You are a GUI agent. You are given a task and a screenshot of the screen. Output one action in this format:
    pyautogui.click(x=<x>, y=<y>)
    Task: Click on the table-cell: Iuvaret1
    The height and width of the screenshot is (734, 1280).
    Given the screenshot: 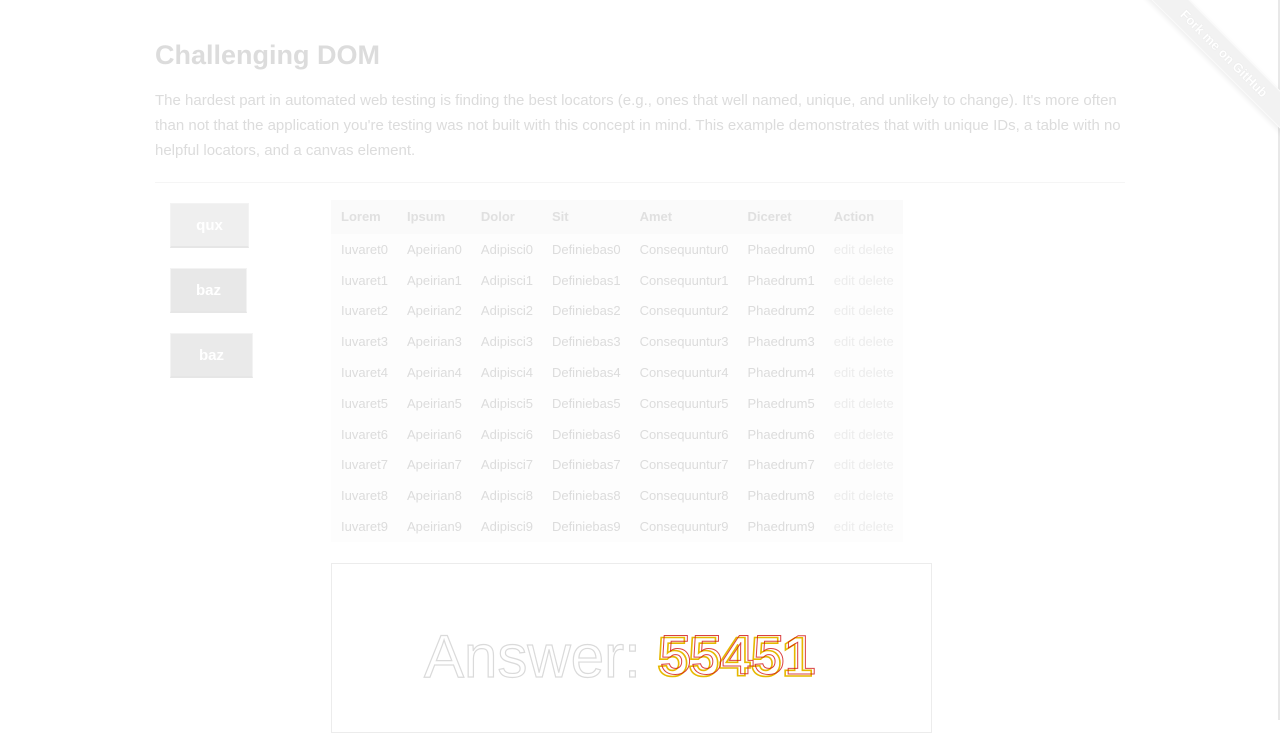 What is the action you would take?
    pyautogui.click(x=364, y=280)
    